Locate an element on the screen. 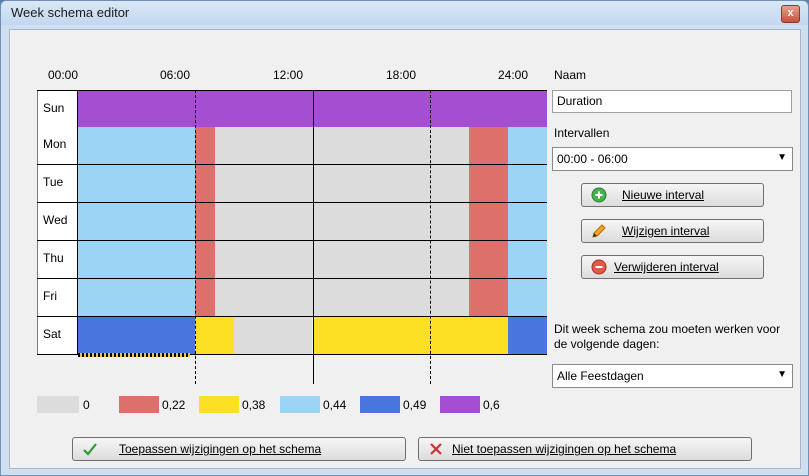 This screenshot has width=809, height=476. apply-changes-button: Toepassen wijzigingen op het schema is located at coordinates (239, 449).